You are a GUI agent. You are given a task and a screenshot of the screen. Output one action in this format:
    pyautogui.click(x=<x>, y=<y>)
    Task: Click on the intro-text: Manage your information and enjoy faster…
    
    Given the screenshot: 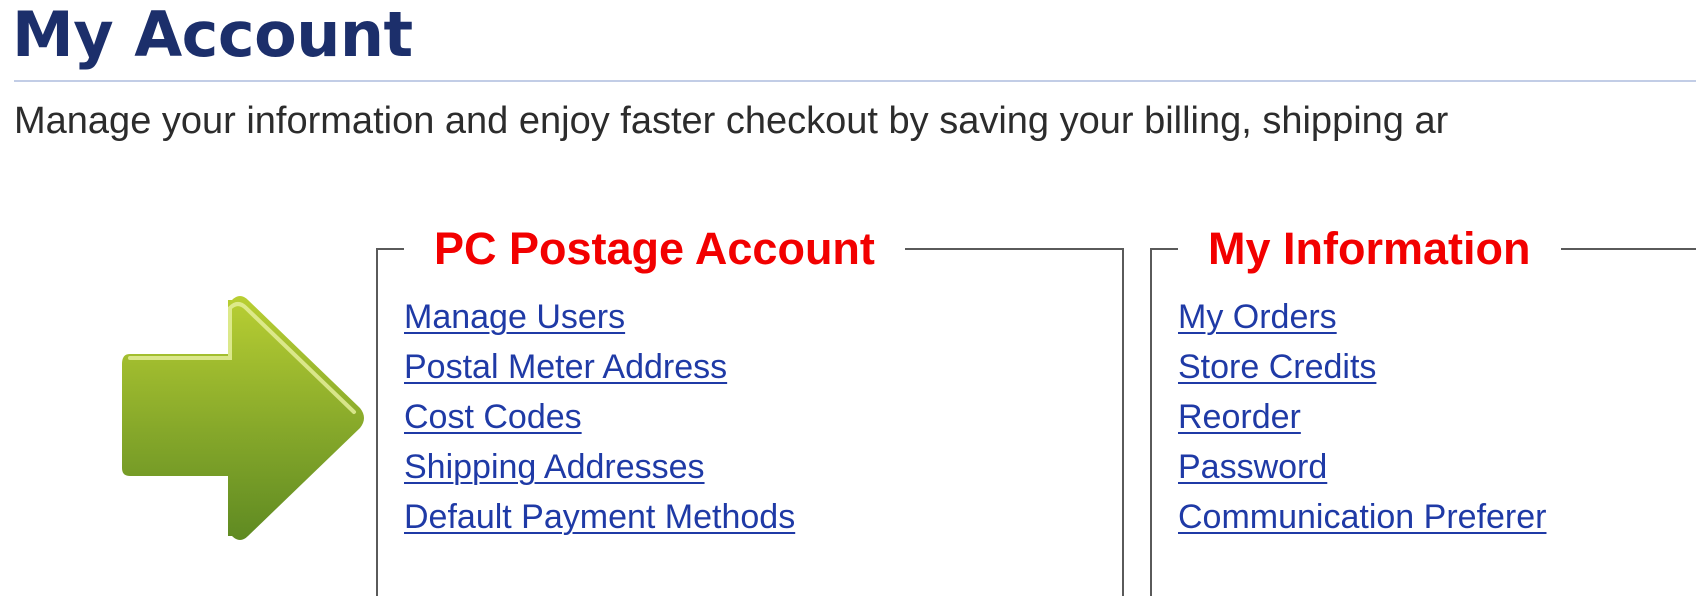 What is the action you would take?
    pyautogui.click(x=731, y=121)
    